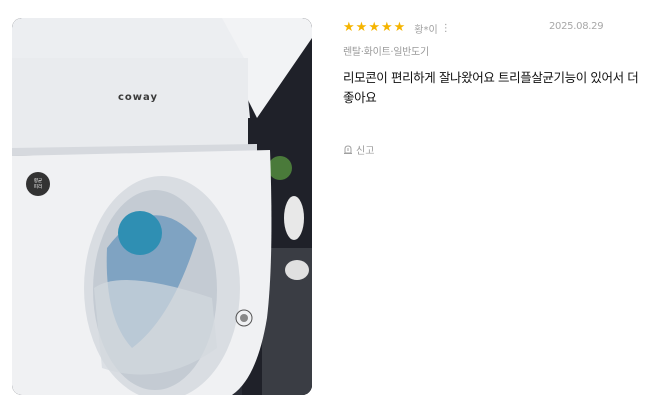 This screenshot has width=653, height=406. Describe the element at coordinates (38, 180) in the screenshot. I see `svg-text: 향균` at that location.